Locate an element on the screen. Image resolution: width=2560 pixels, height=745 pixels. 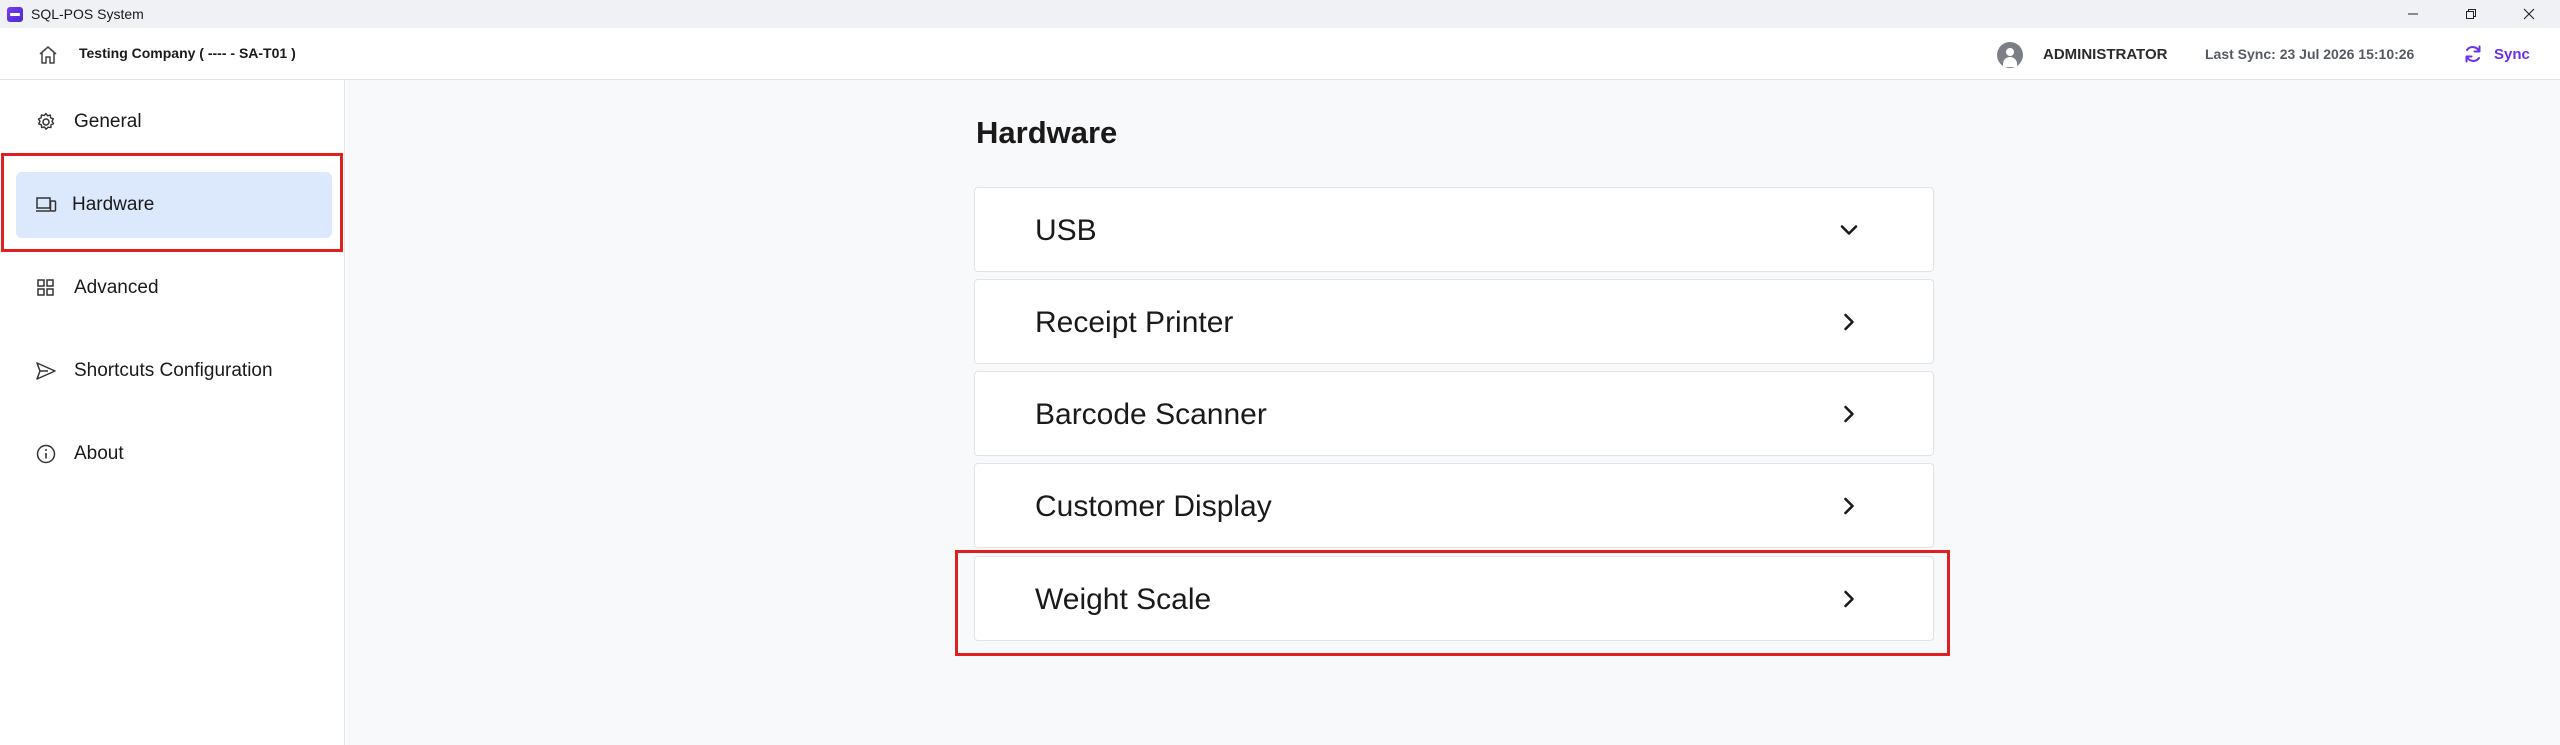
close-icon is located at coordinates (2529, 14).